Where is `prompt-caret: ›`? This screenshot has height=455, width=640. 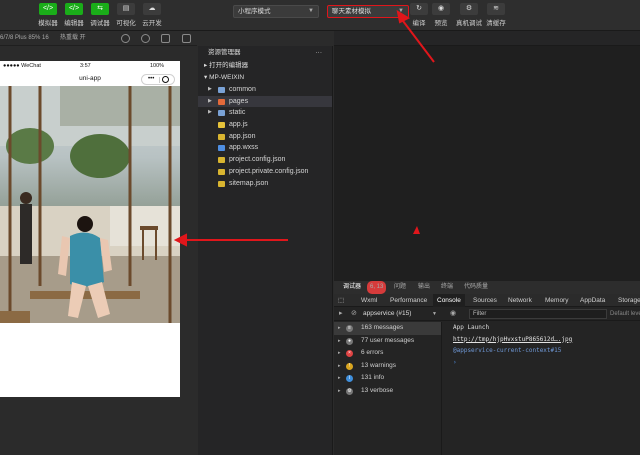 prompt-caret: › is located at coordinates (455, 362).